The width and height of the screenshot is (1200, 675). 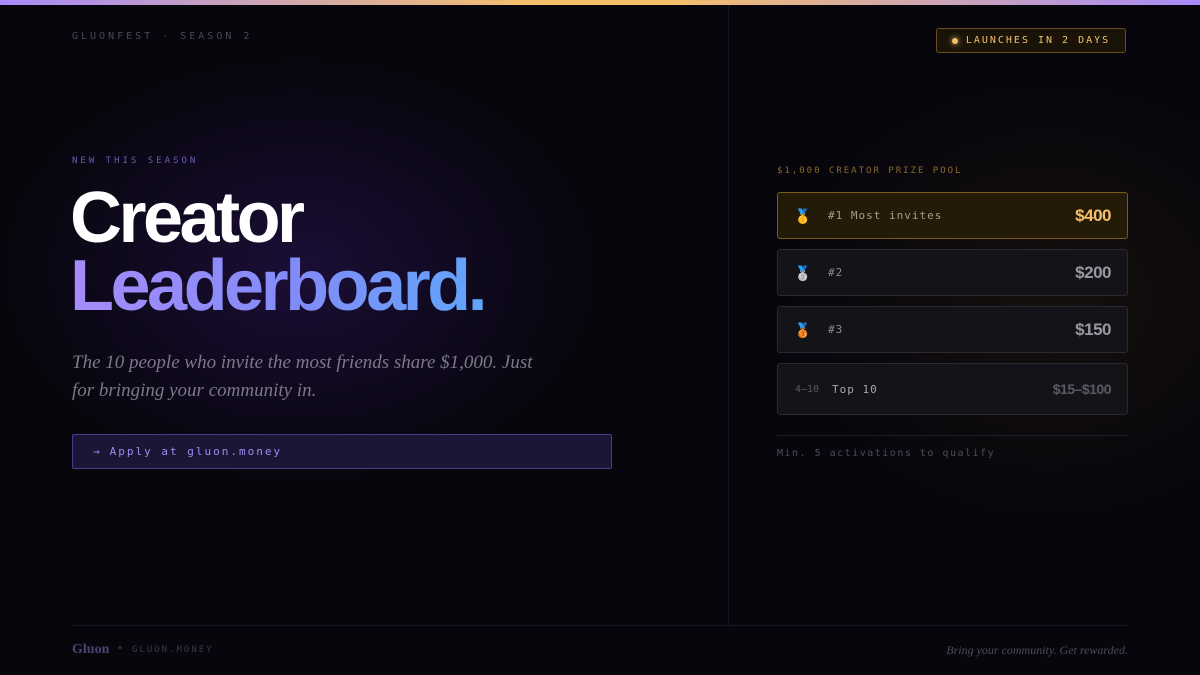 I want to click on prize-tier-label: #3, so click(x=836, y=329).